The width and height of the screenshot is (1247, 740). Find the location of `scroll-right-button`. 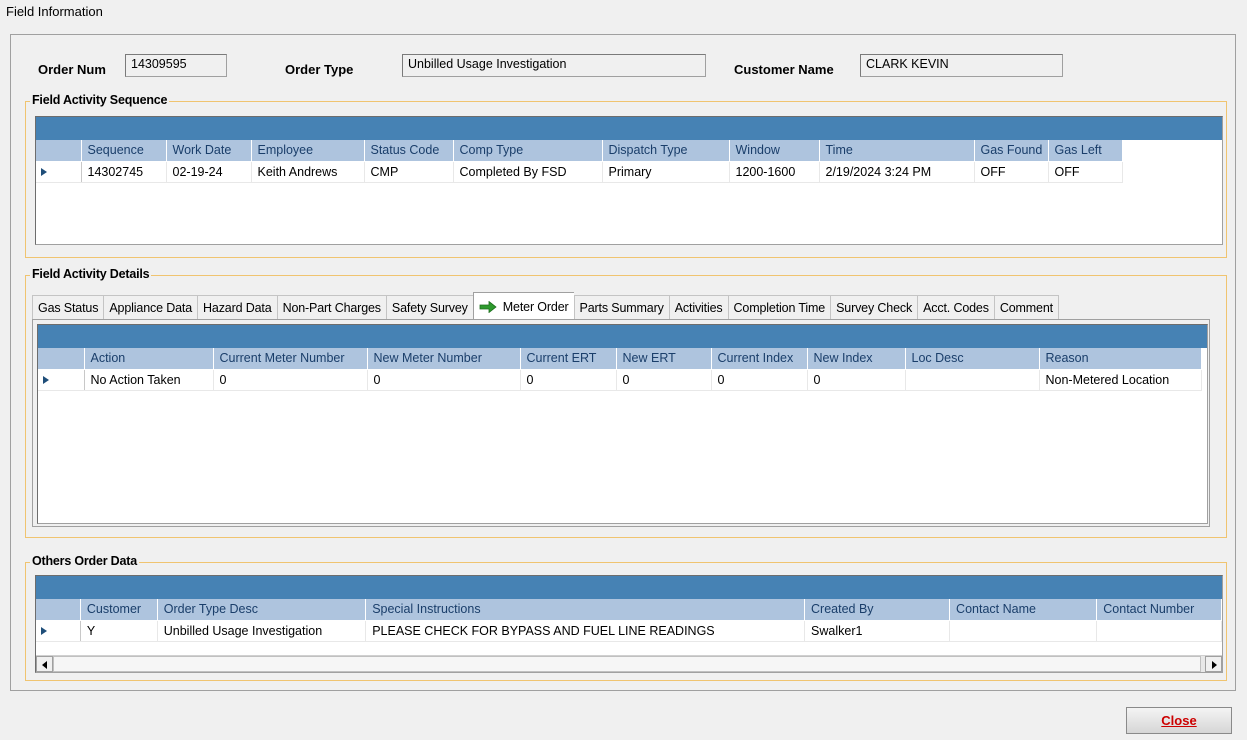

scroll-right-button is located at coordinates (1213, 664).